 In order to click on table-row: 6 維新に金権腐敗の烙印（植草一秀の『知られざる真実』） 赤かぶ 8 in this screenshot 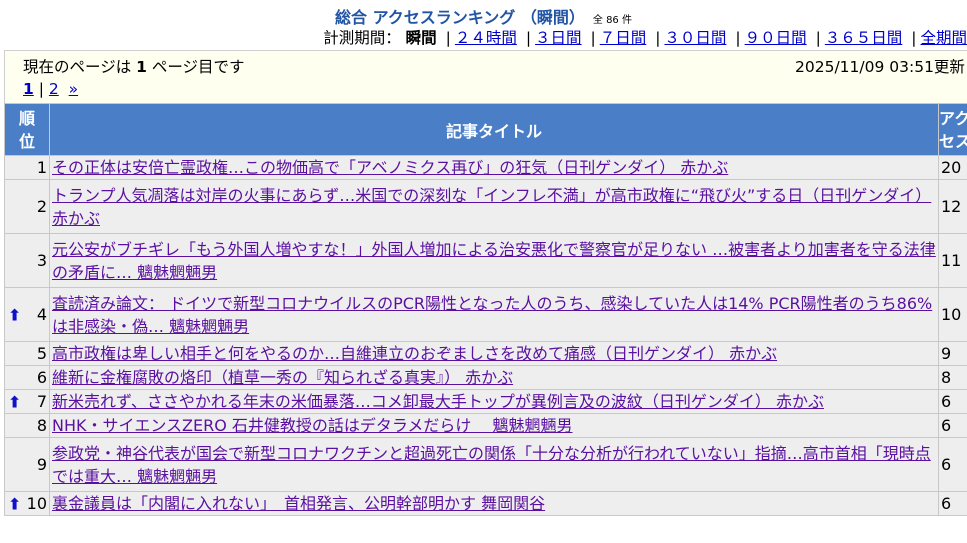, I will do `click(485, 377)`.